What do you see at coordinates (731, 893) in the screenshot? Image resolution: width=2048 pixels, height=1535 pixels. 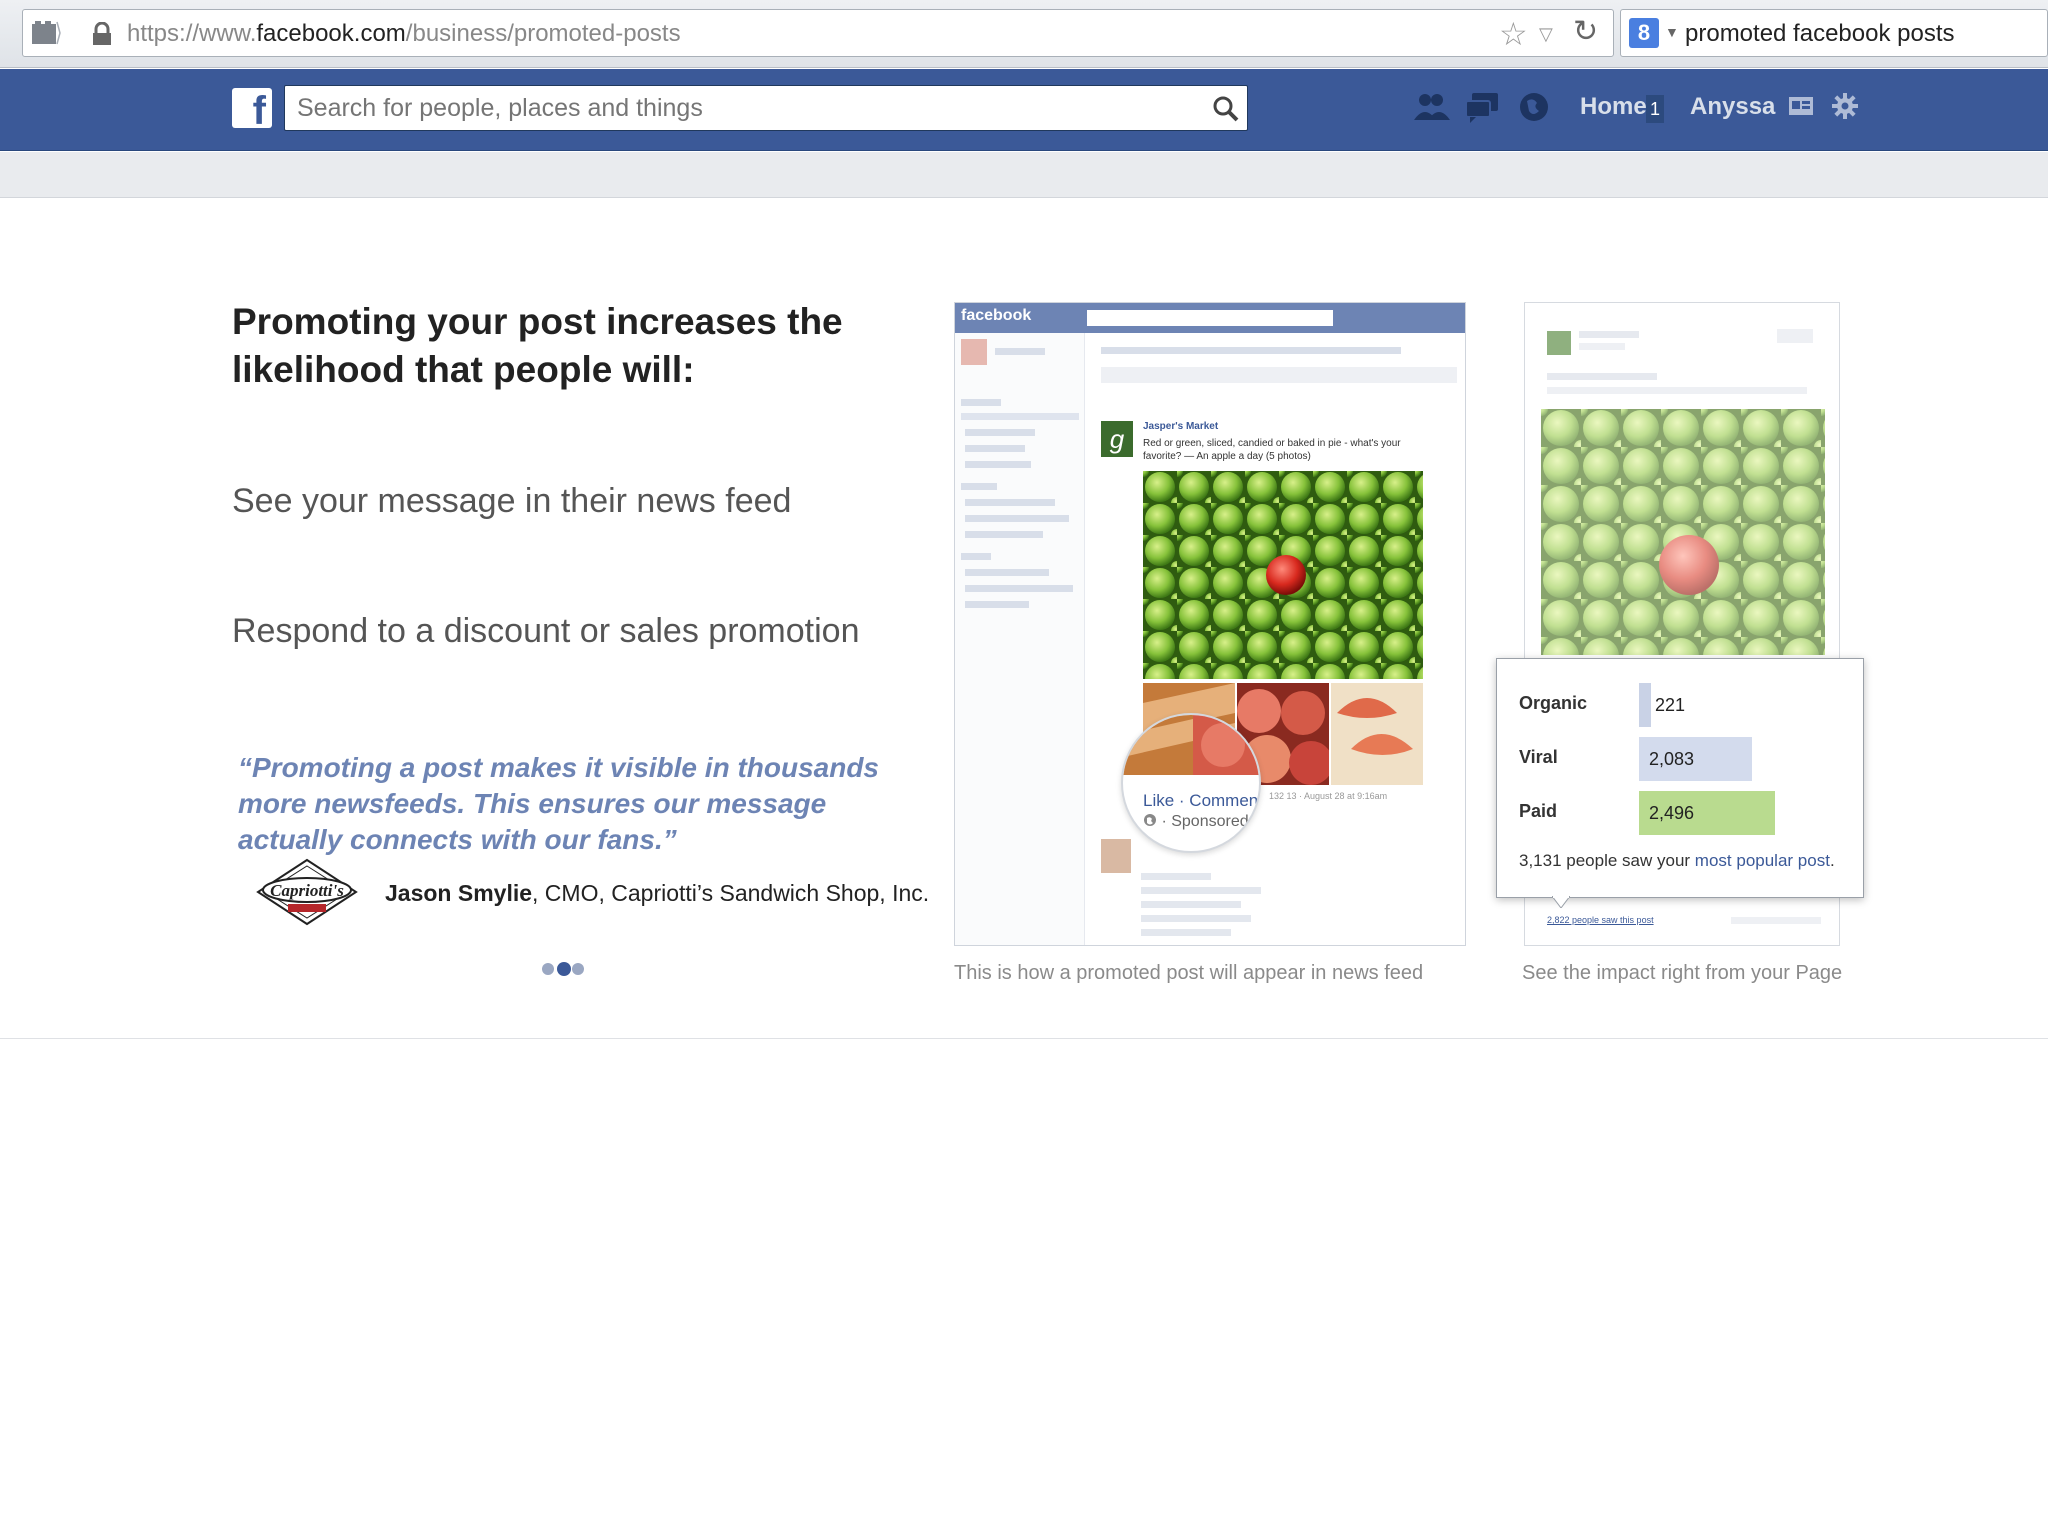 I see `author-title: , CMO, Capriotti’s Sandwich Shop, Inc.` at bounding box center [731, 893].